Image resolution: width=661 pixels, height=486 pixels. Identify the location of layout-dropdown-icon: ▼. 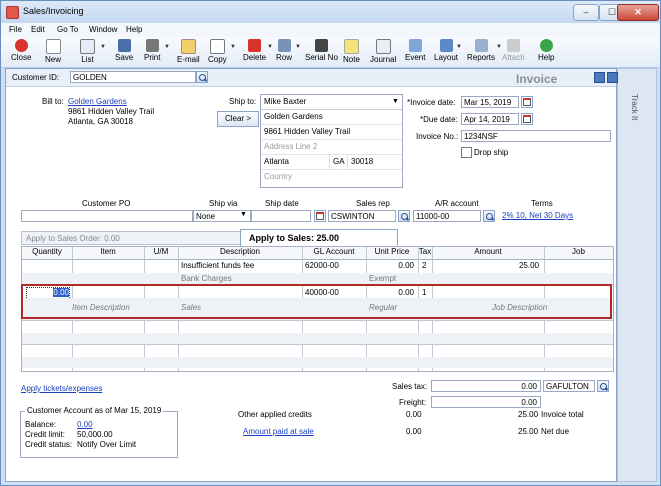
(459, 47).